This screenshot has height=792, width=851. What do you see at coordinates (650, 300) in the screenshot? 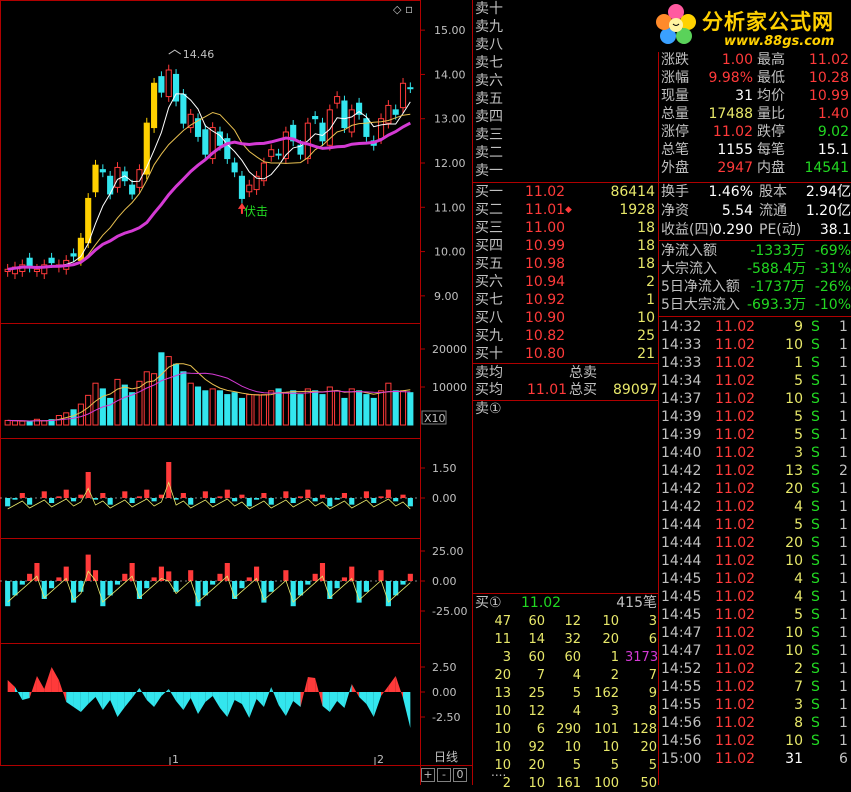
I see `buy-level-volume: 1` at bounding box center [650, 300].